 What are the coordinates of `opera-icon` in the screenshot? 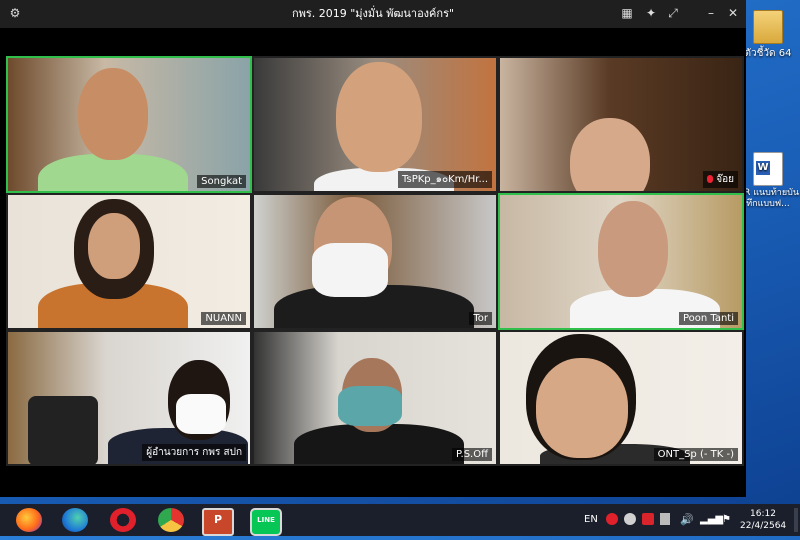 It's located at (123, 520).